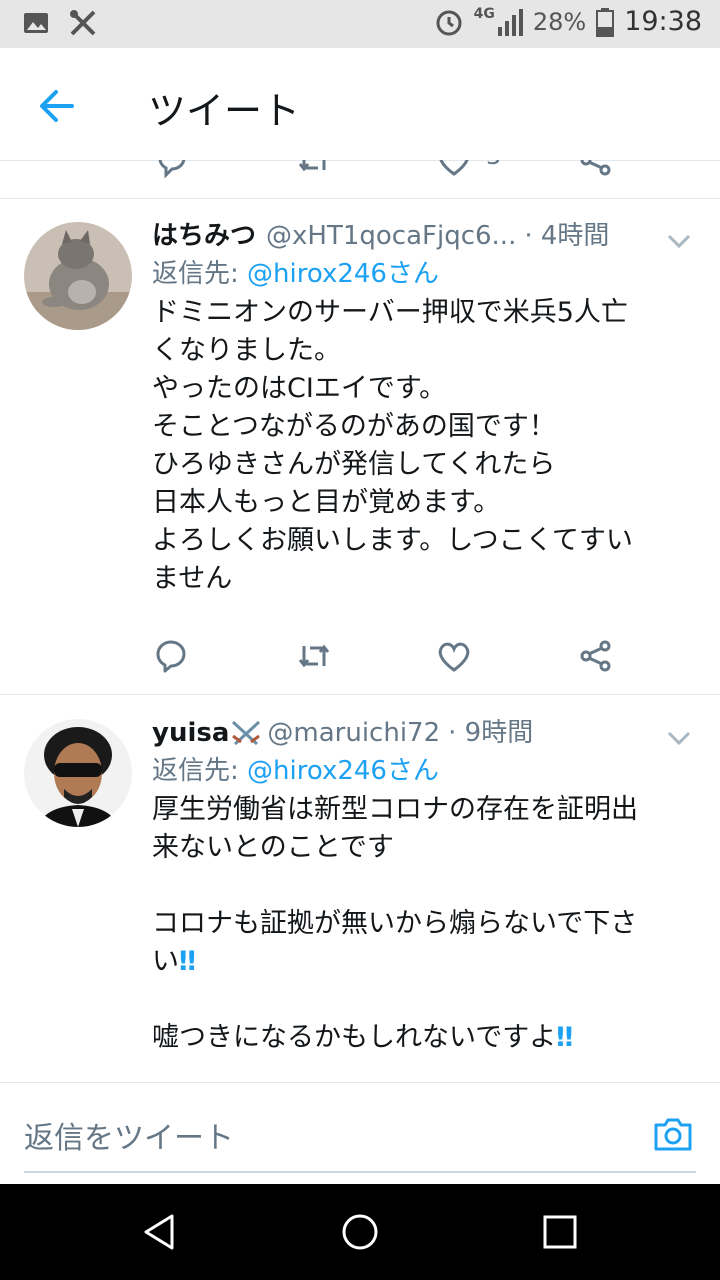 The image size is (720, 1280). I want to click on page-title: ツイート, so click(224, 111).